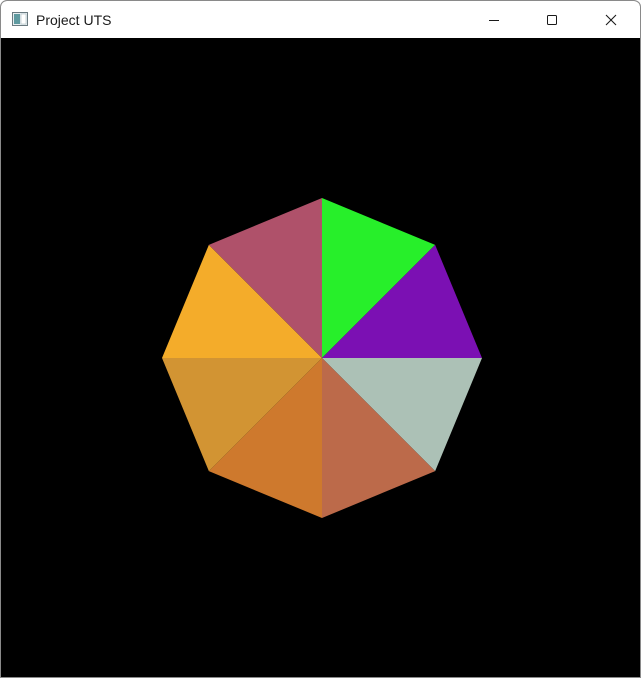 This screenshot has width=641, height=678. I want to click on window-app-icon, so click(20, 19).